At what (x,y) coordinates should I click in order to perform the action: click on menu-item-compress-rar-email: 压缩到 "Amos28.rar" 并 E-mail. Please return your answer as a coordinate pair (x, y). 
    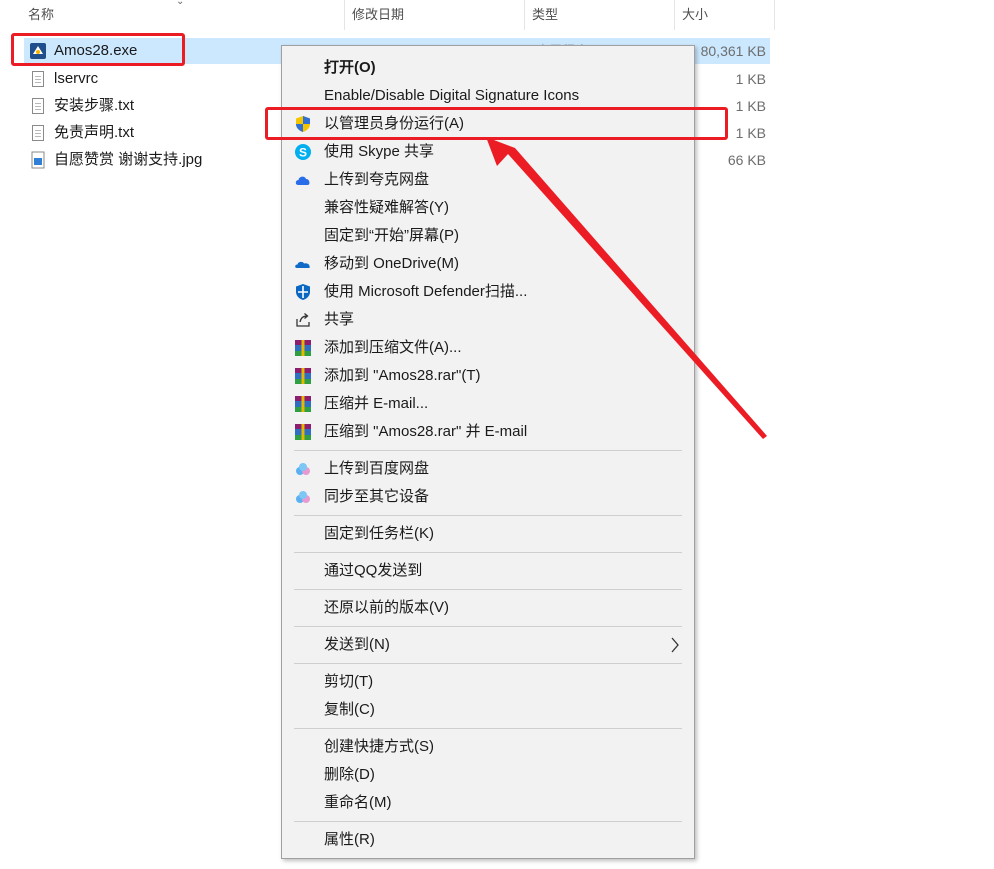
    Looking at the image, I should click on (488, 432).